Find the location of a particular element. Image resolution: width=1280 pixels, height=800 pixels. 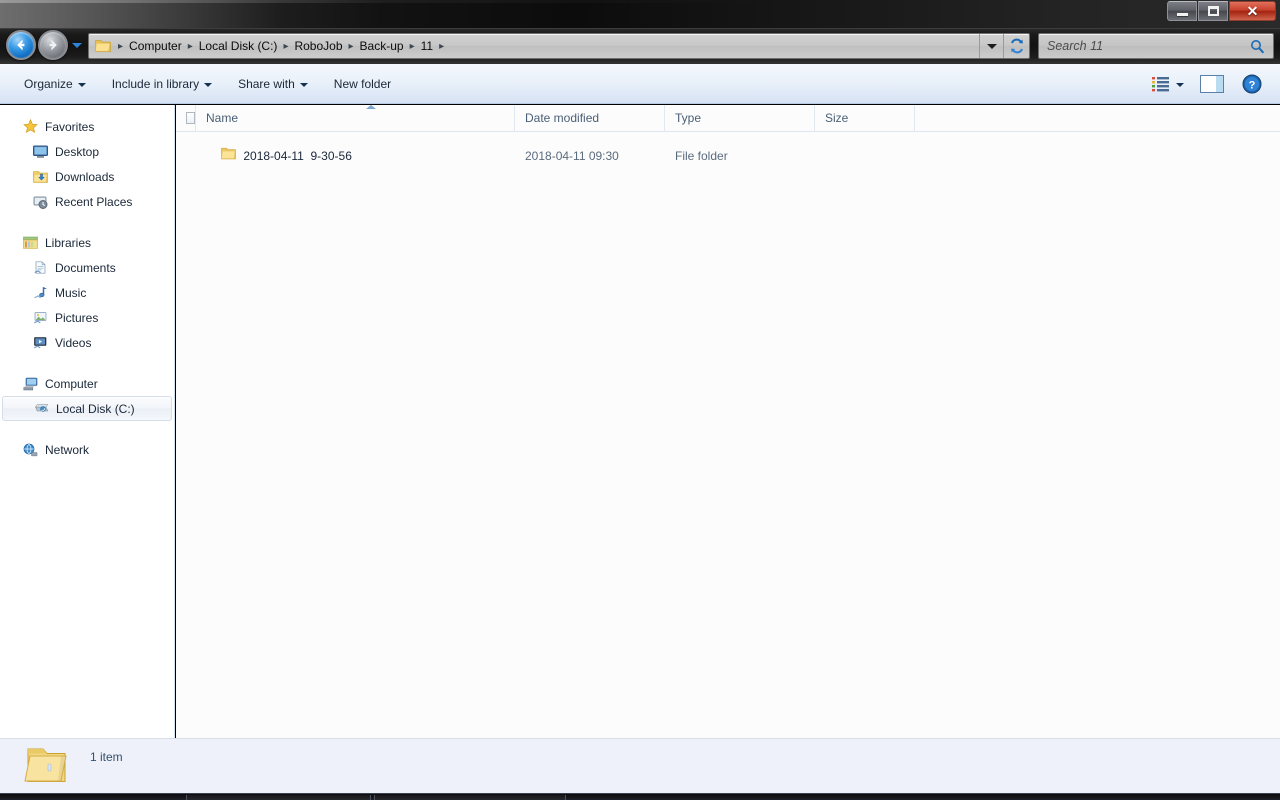

maximize-button is located at coordinates (1213, 11).